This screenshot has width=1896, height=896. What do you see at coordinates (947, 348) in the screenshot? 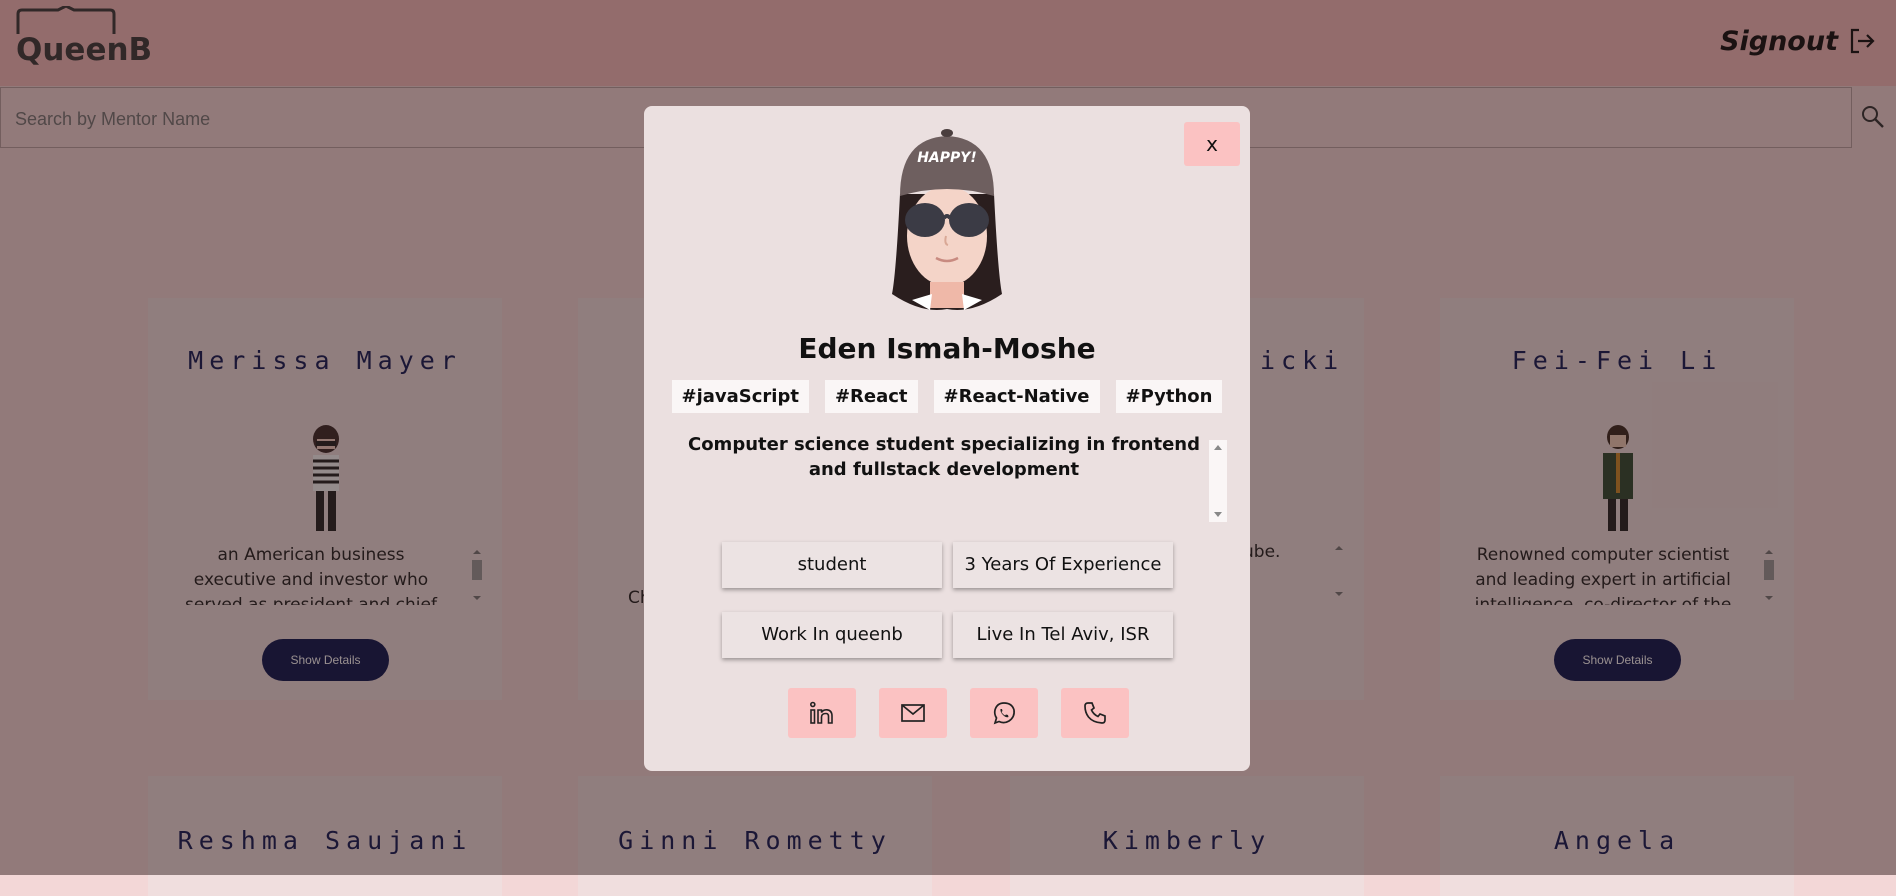
I see `mentor-name: Eden Ismah-Moshe` at bounding box center [947, 348].